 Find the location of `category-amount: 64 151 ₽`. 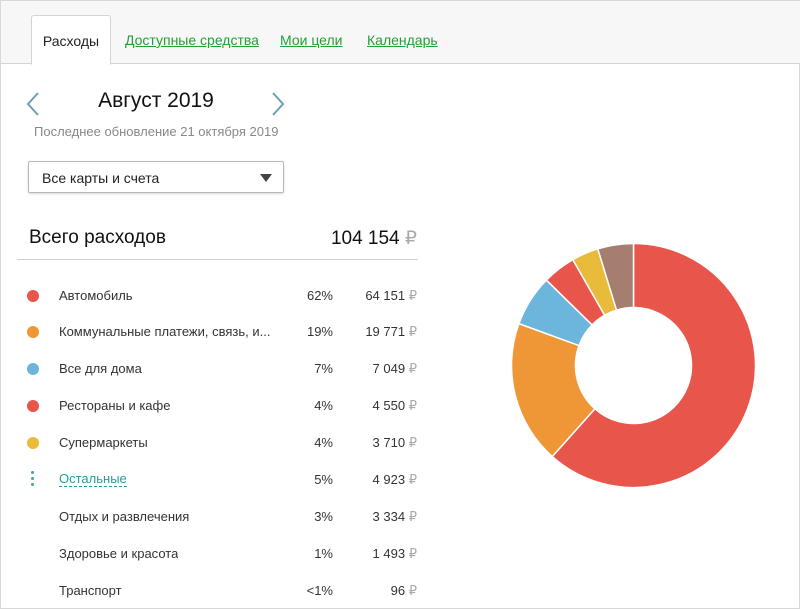

category-amount: 64 151 ₽ is located at coordinates (377, 296).